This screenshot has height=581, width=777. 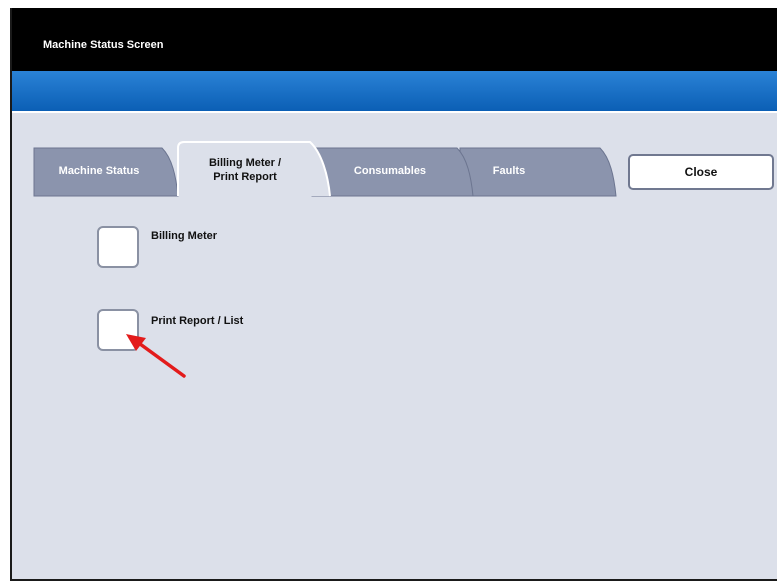 I want to click on tab-billing-meter-label-line1: Billing Meter /, so click(x=245, y=163).